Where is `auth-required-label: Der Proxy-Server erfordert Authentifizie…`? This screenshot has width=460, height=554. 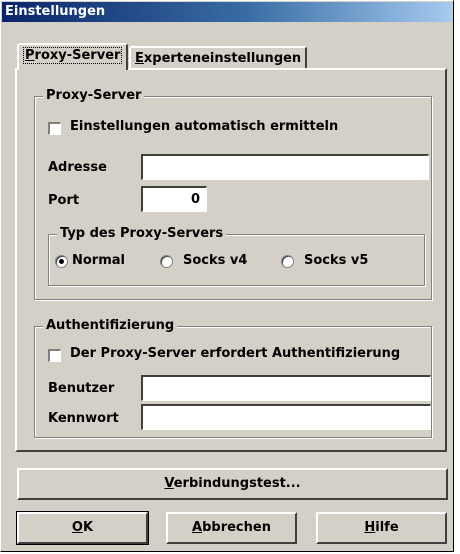
auth-required-label: Der Proxy-Server erfordert Authentifizie… is located at coordinates (235, 353).